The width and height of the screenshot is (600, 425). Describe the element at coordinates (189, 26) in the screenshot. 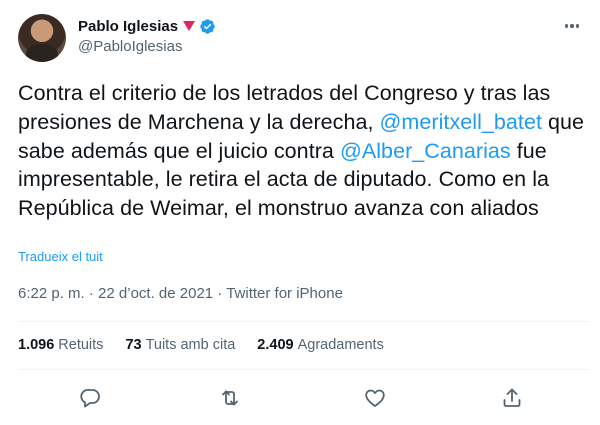

I see `rose-emoji-icon` at that location.